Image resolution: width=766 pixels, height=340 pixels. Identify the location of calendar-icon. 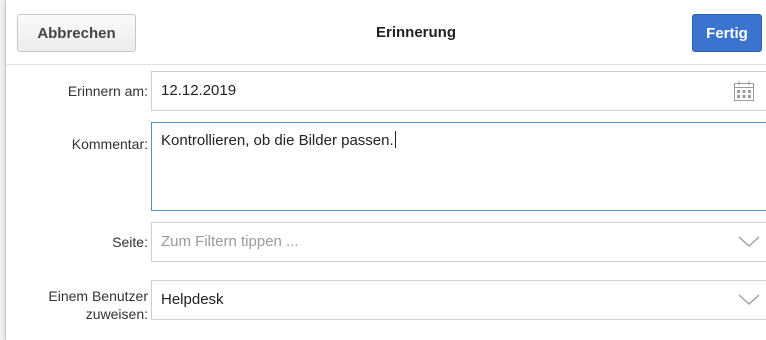
(744, 91).